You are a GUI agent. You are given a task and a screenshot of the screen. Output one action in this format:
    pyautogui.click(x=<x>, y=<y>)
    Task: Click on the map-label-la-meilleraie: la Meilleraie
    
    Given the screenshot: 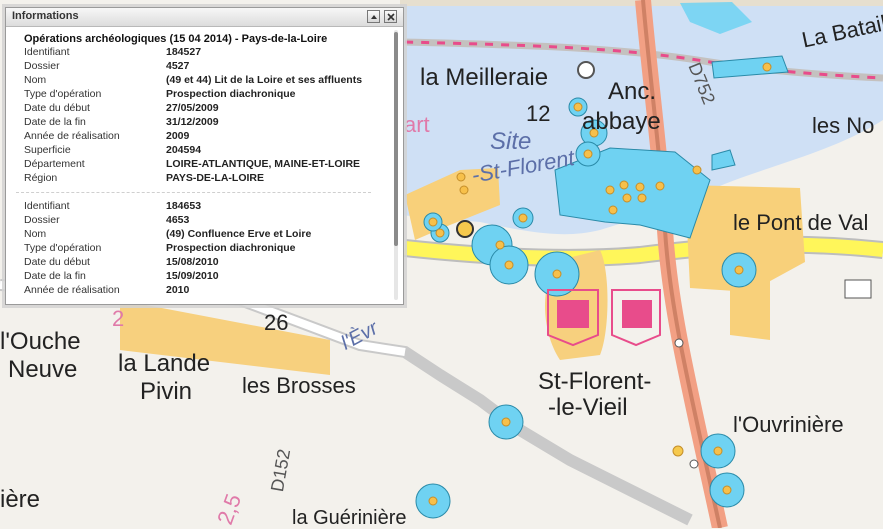 What is the action you would take?
    pyautogui.click(x=484, y=77)
    